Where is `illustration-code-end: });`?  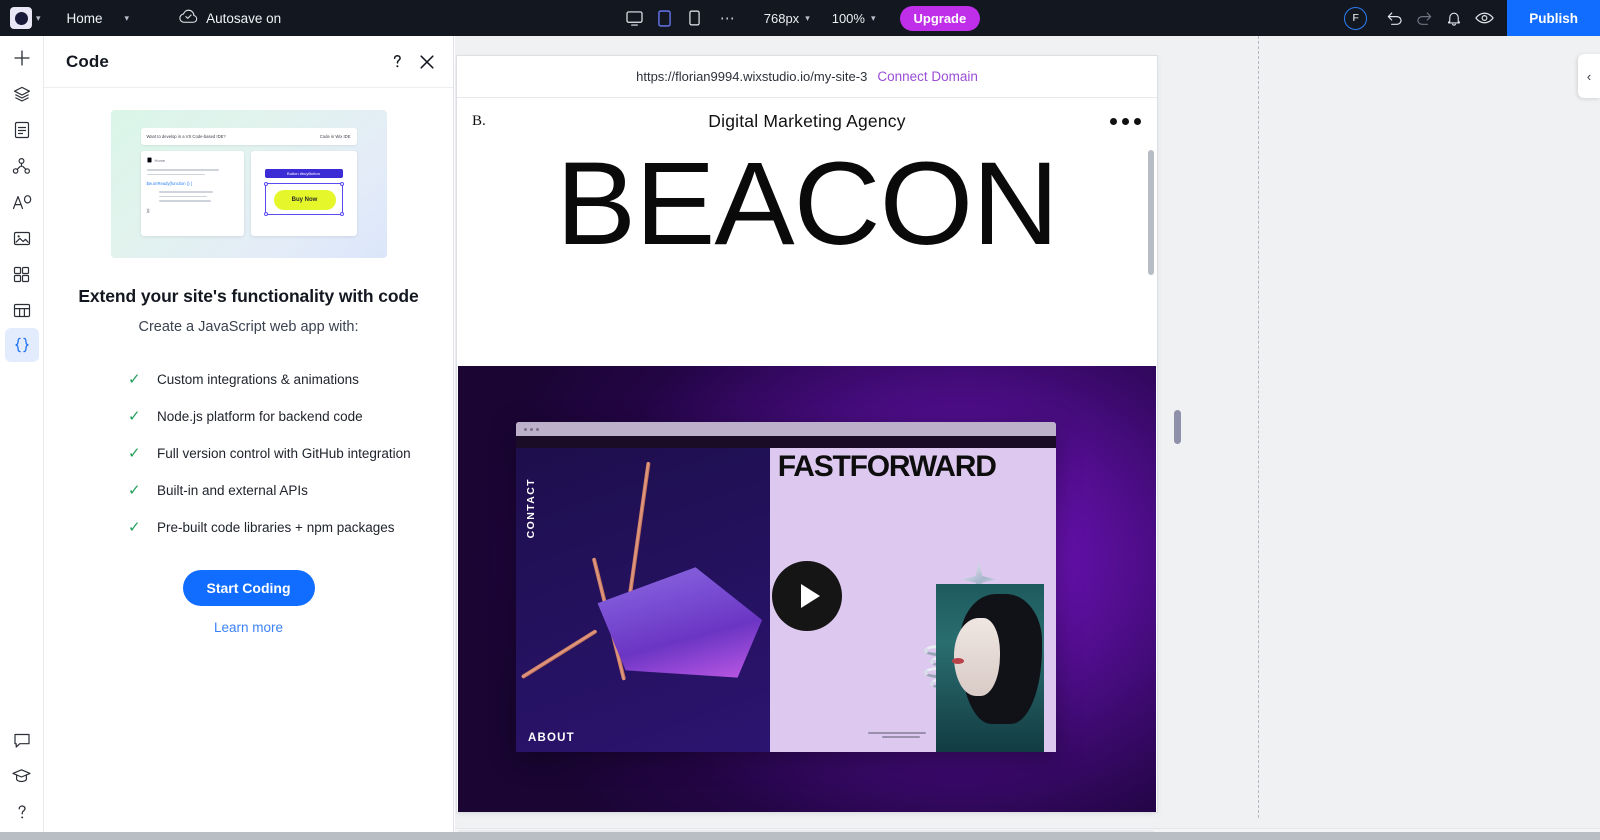
illustration-code-end: }); is located at coordinates (148, 210).